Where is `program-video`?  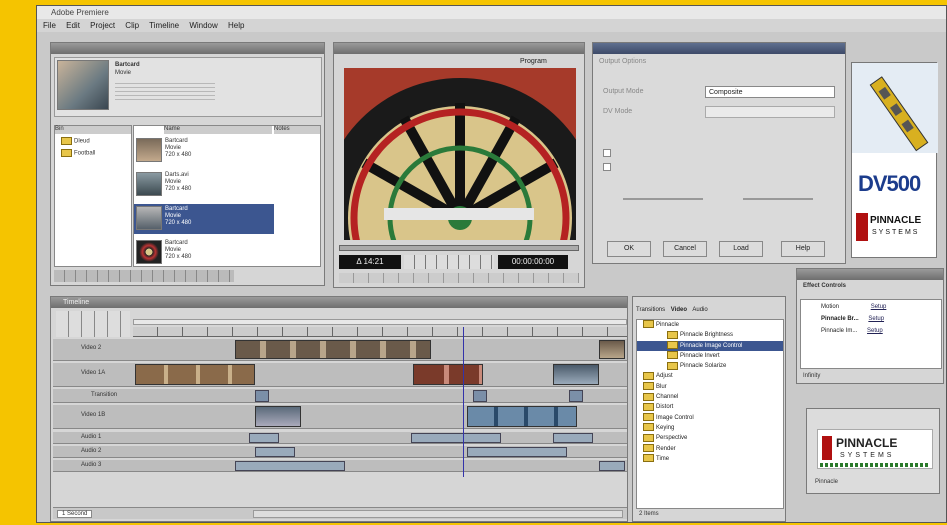
program-video is located at coordinates (460, 154).